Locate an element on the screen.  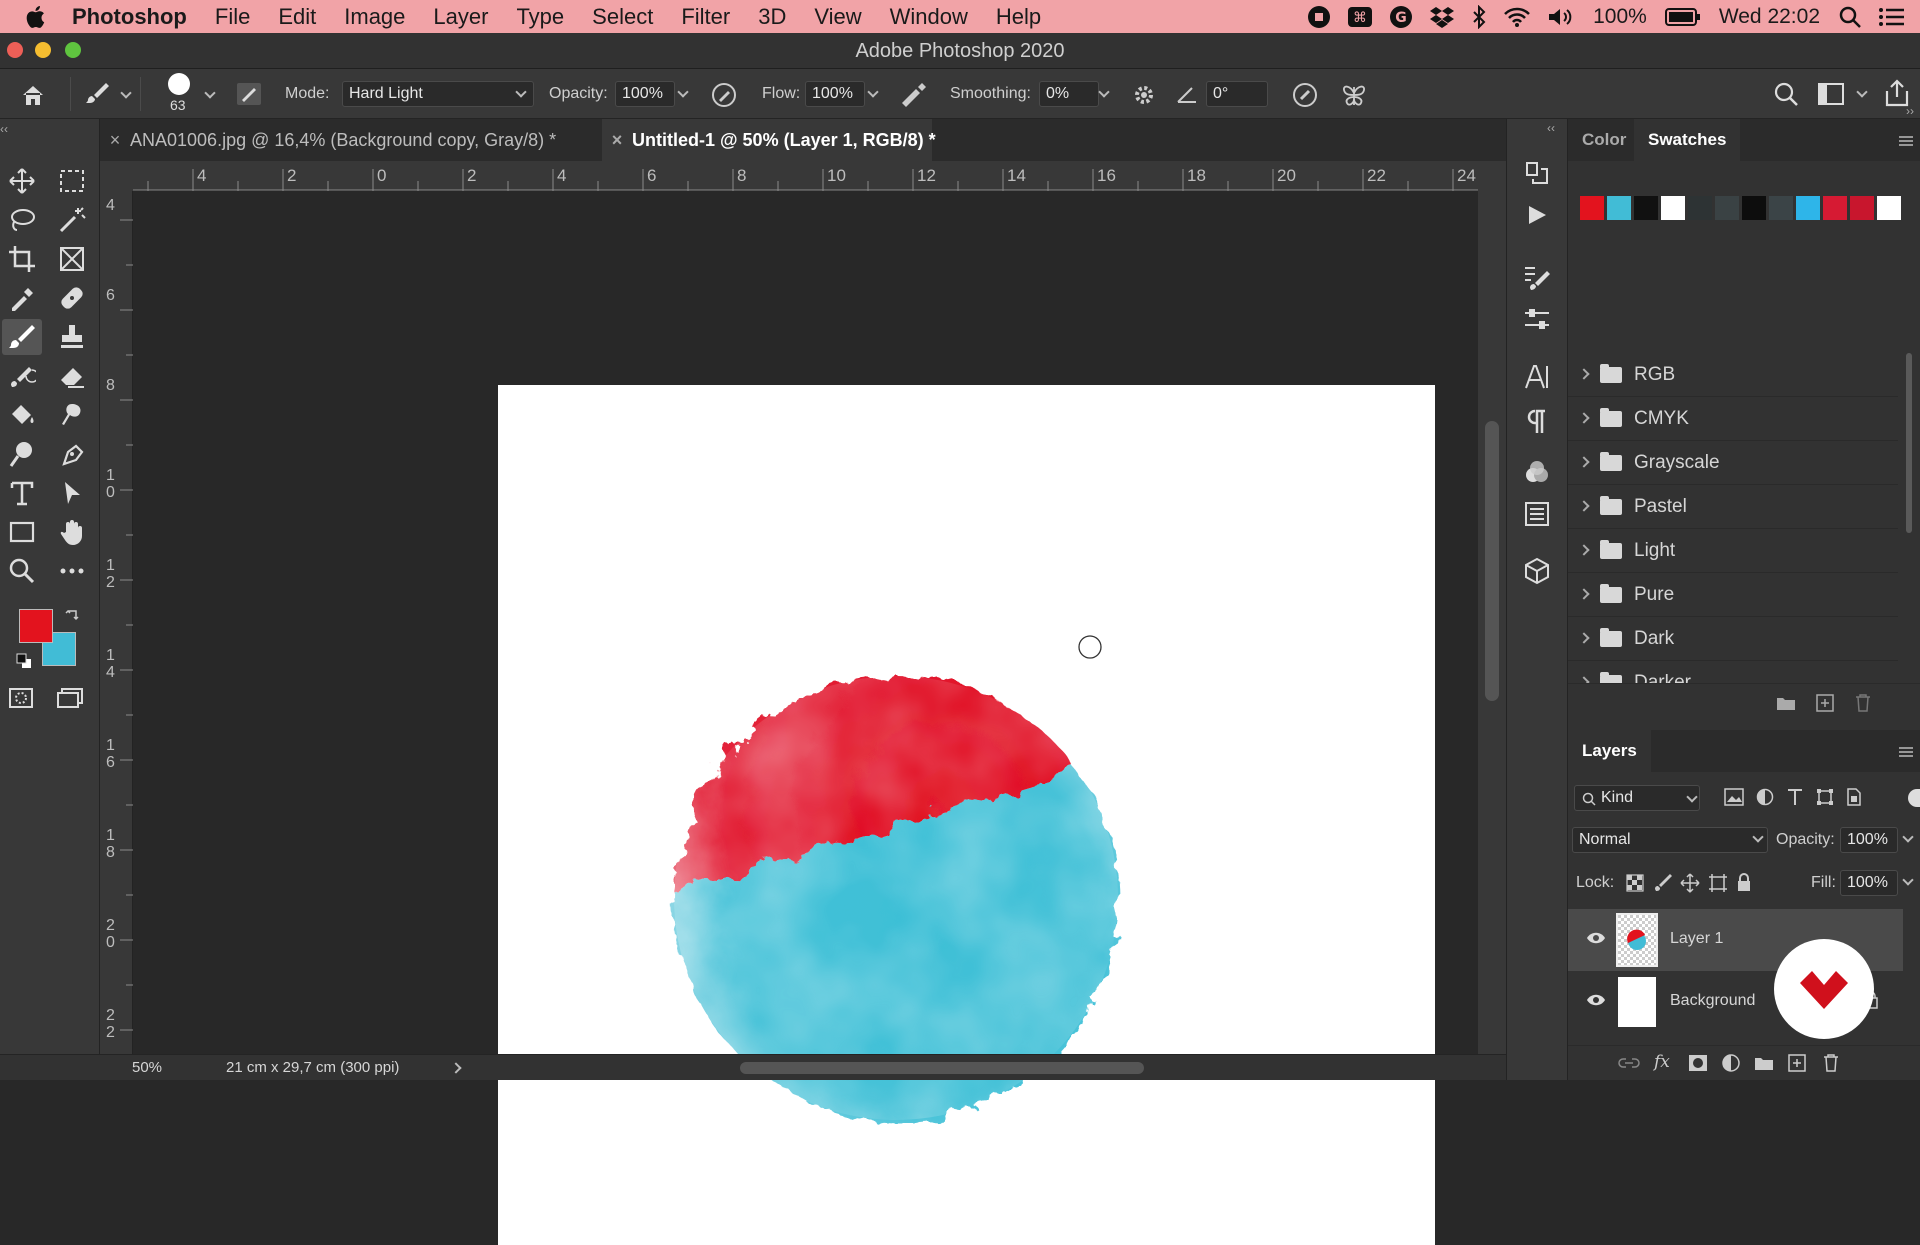
command-icon: ⌘ is located at coordinates (1360, 17).